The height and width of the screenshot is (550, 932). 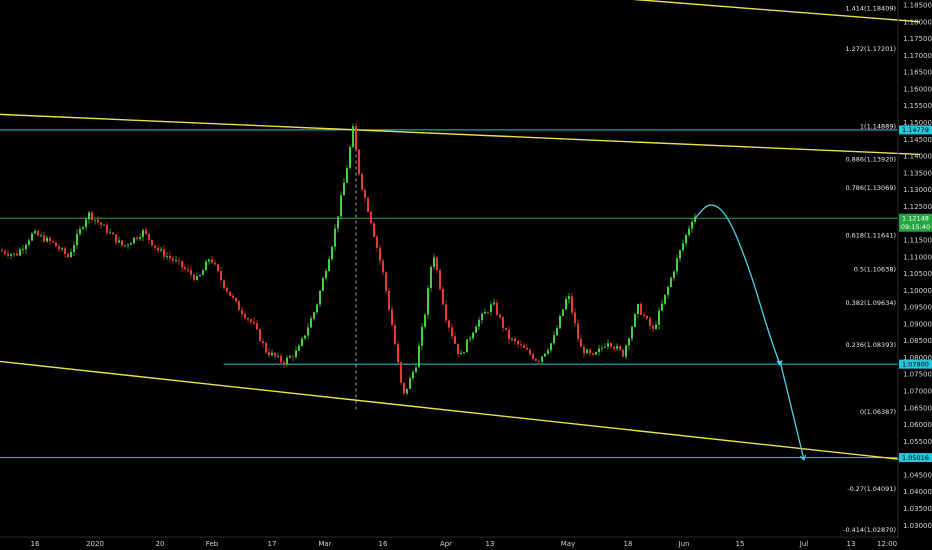 What do you see at coordinates (917, 39) in the screenshot?
I see `price-tick-label: 1.17500` at bounding box center [917, 39].